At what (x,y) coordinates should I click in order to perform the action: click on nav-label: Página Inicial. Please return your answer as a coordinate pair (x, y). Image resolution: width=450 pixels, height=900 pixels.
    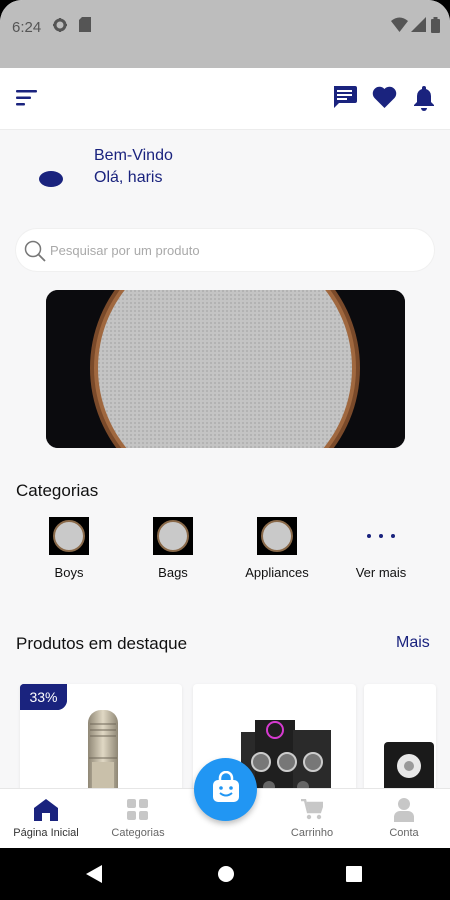
    Looking at the image, I should click on (46, 833).